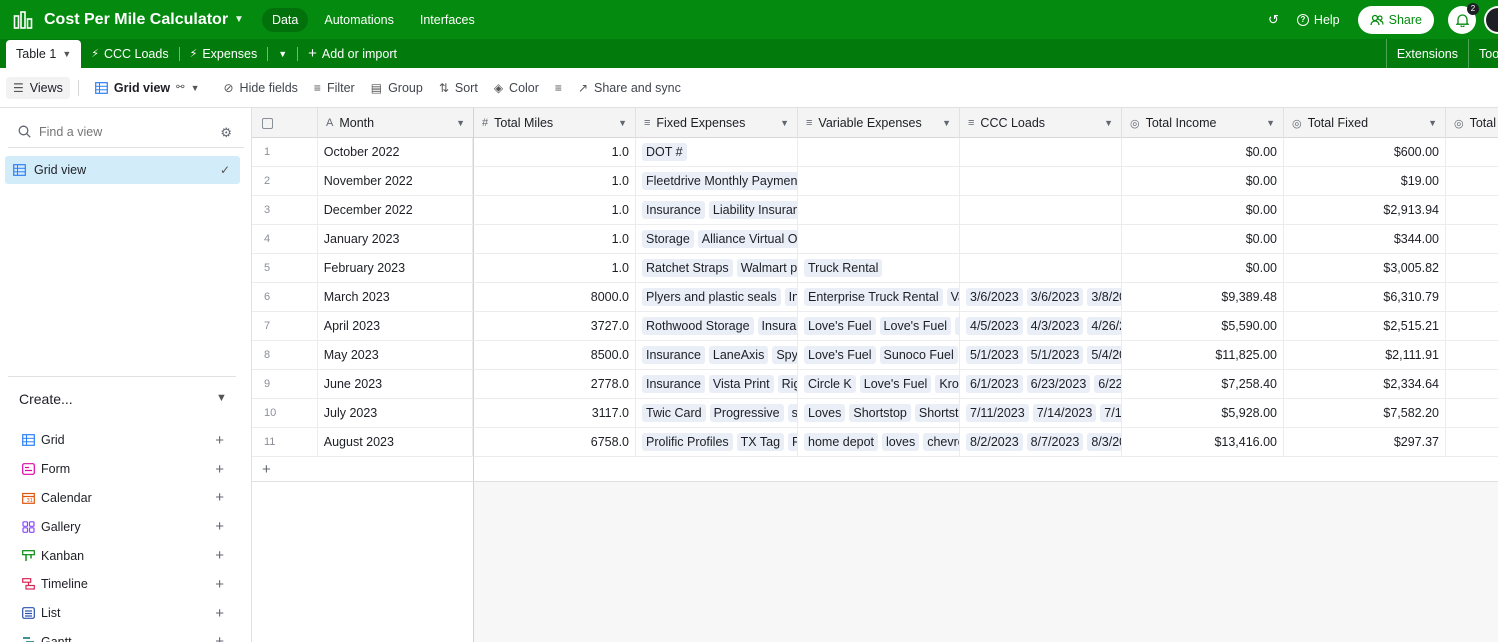 The width and height of the screenshot is (1498, 642). I want to click on linked-record-chip: SpyTec, so click(784, 355).